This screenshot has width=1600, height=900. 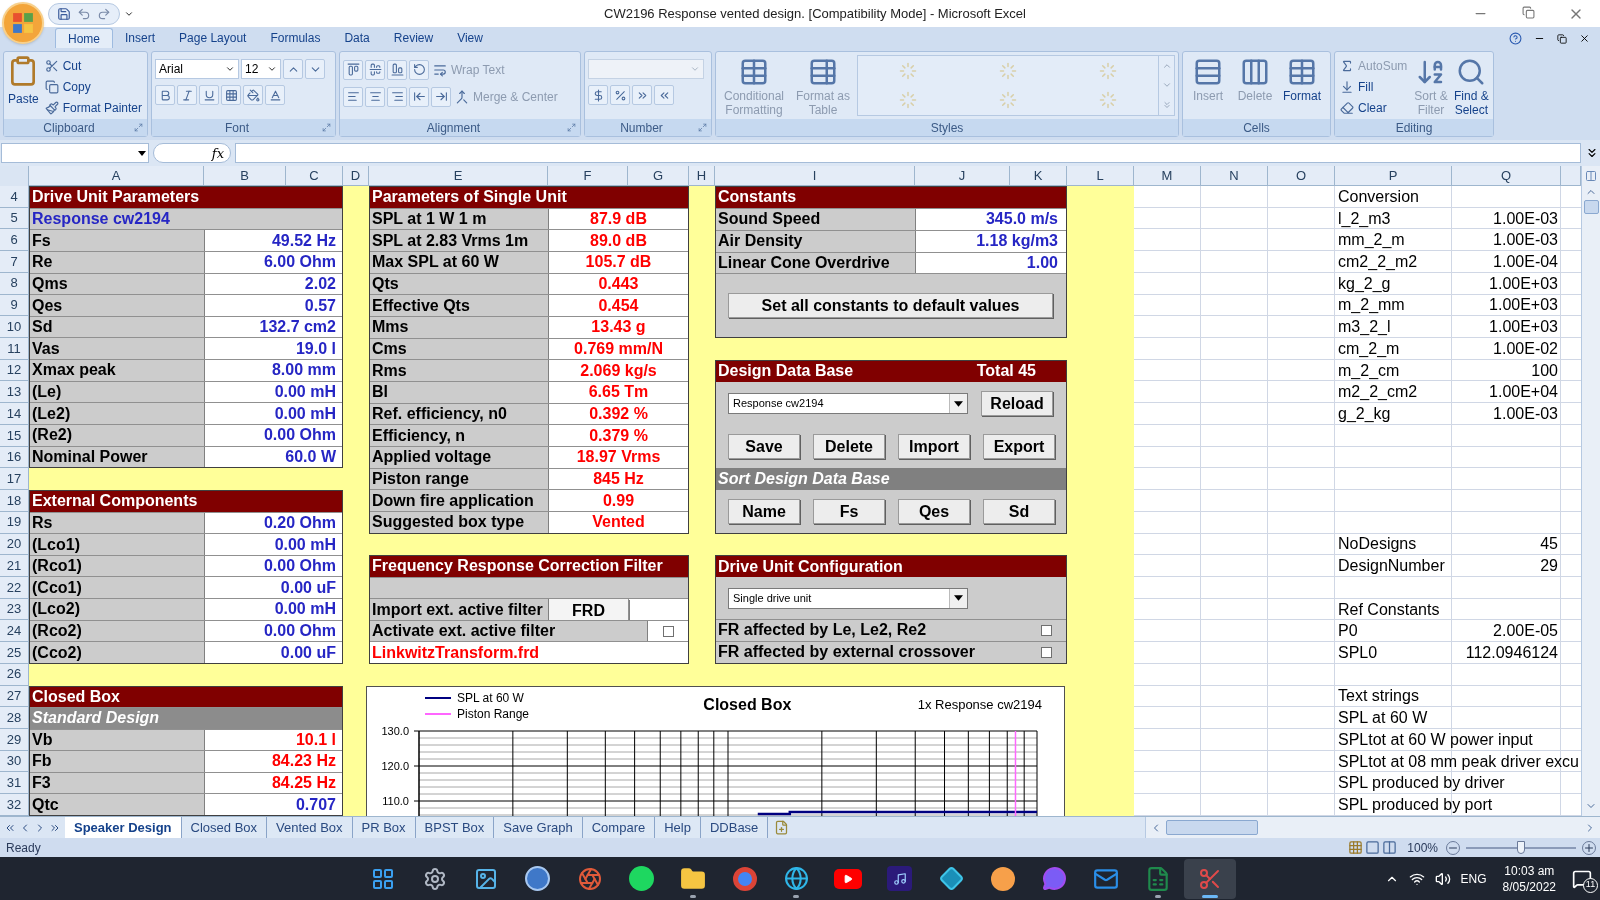 I want to click on row-header: 6, so click(x=14, y=240).